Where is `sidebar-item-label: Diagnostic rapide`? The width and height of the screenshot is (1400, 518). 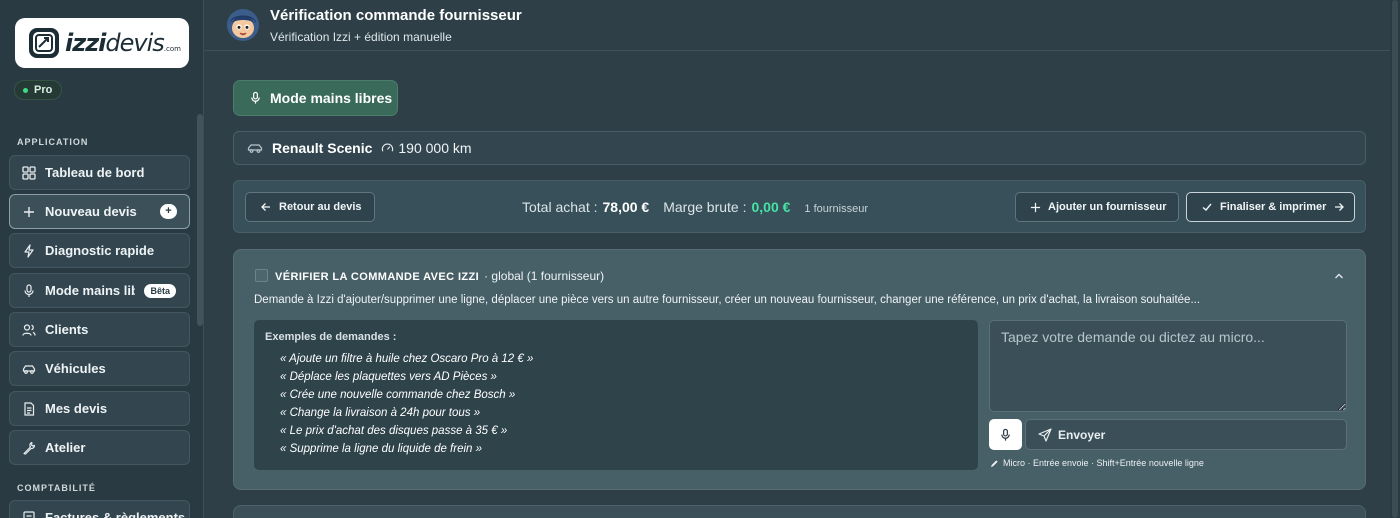 sidebar-item-label: Diagnostic rapide is located at coordinates (100, 250).